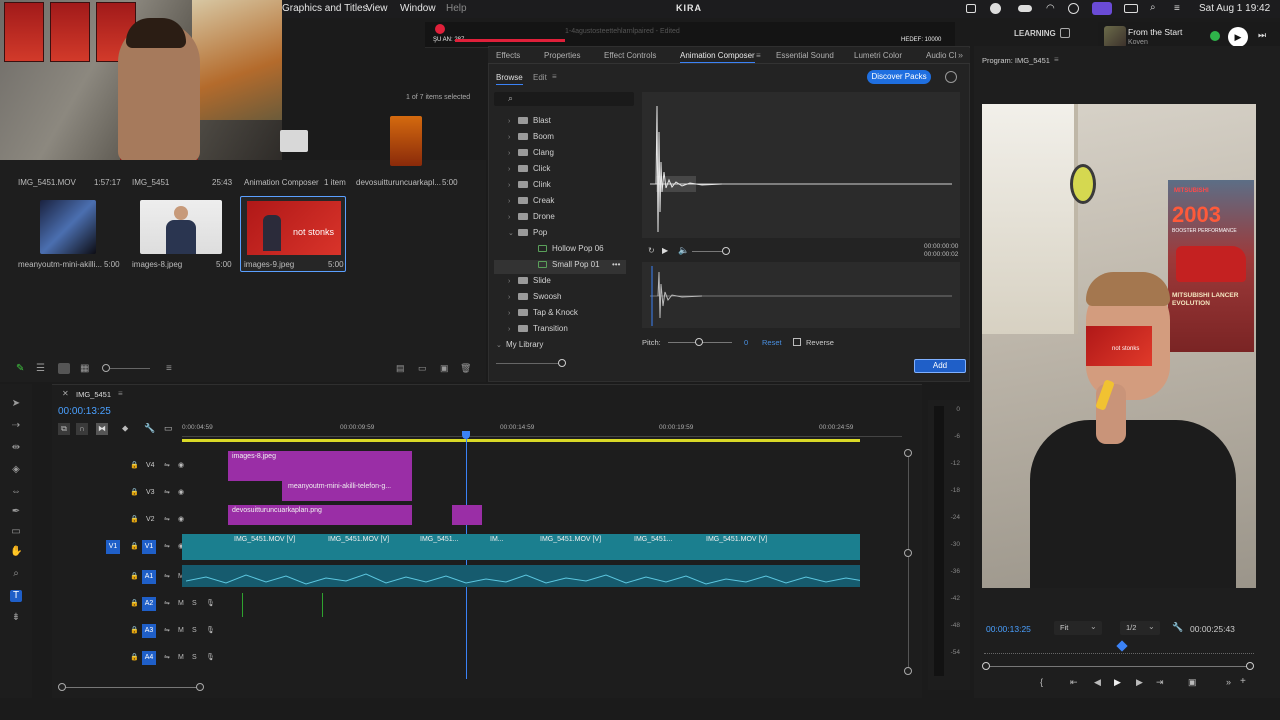  Describe the element at coordinates (630, 55) in the screenshot. I see `tab-effect-controls: Effect Controls` at that location.